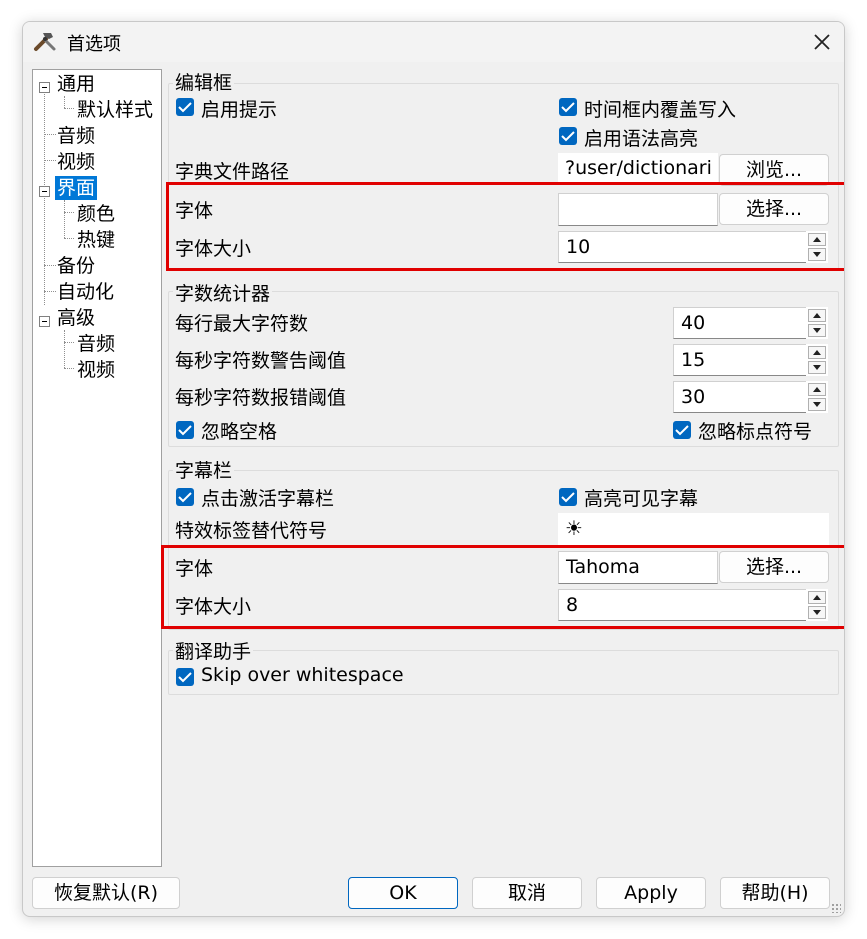 The image size is (867, 939). What do you see at coordinates (239, 430) in the screenshot?
I see `ignore-spaces-label: 忽略空格` at bounding box center [239, 430].